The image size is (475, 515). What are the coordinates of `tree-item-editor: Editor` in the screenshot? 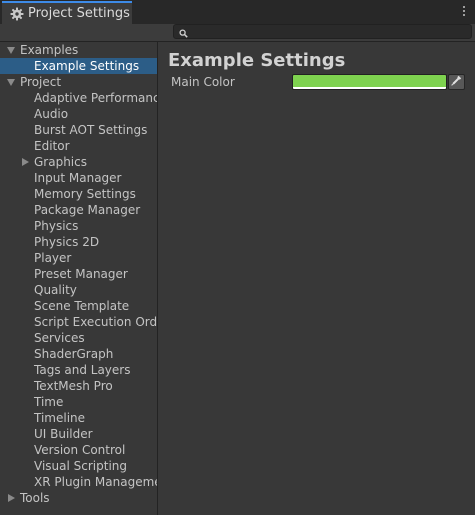 It's located at (78, 146).